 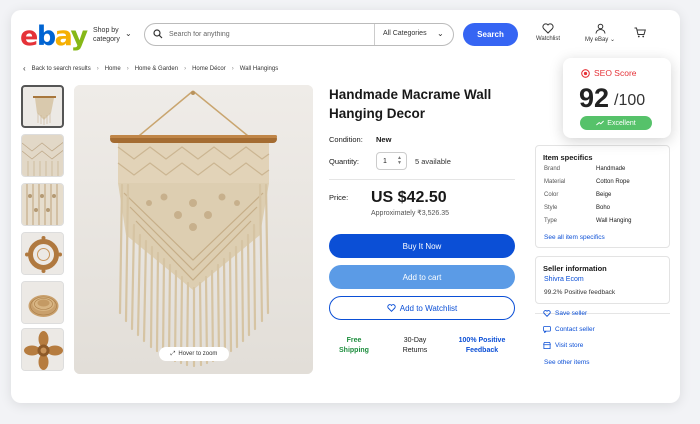 I want to click on search-input, so click(x=269, y=34).